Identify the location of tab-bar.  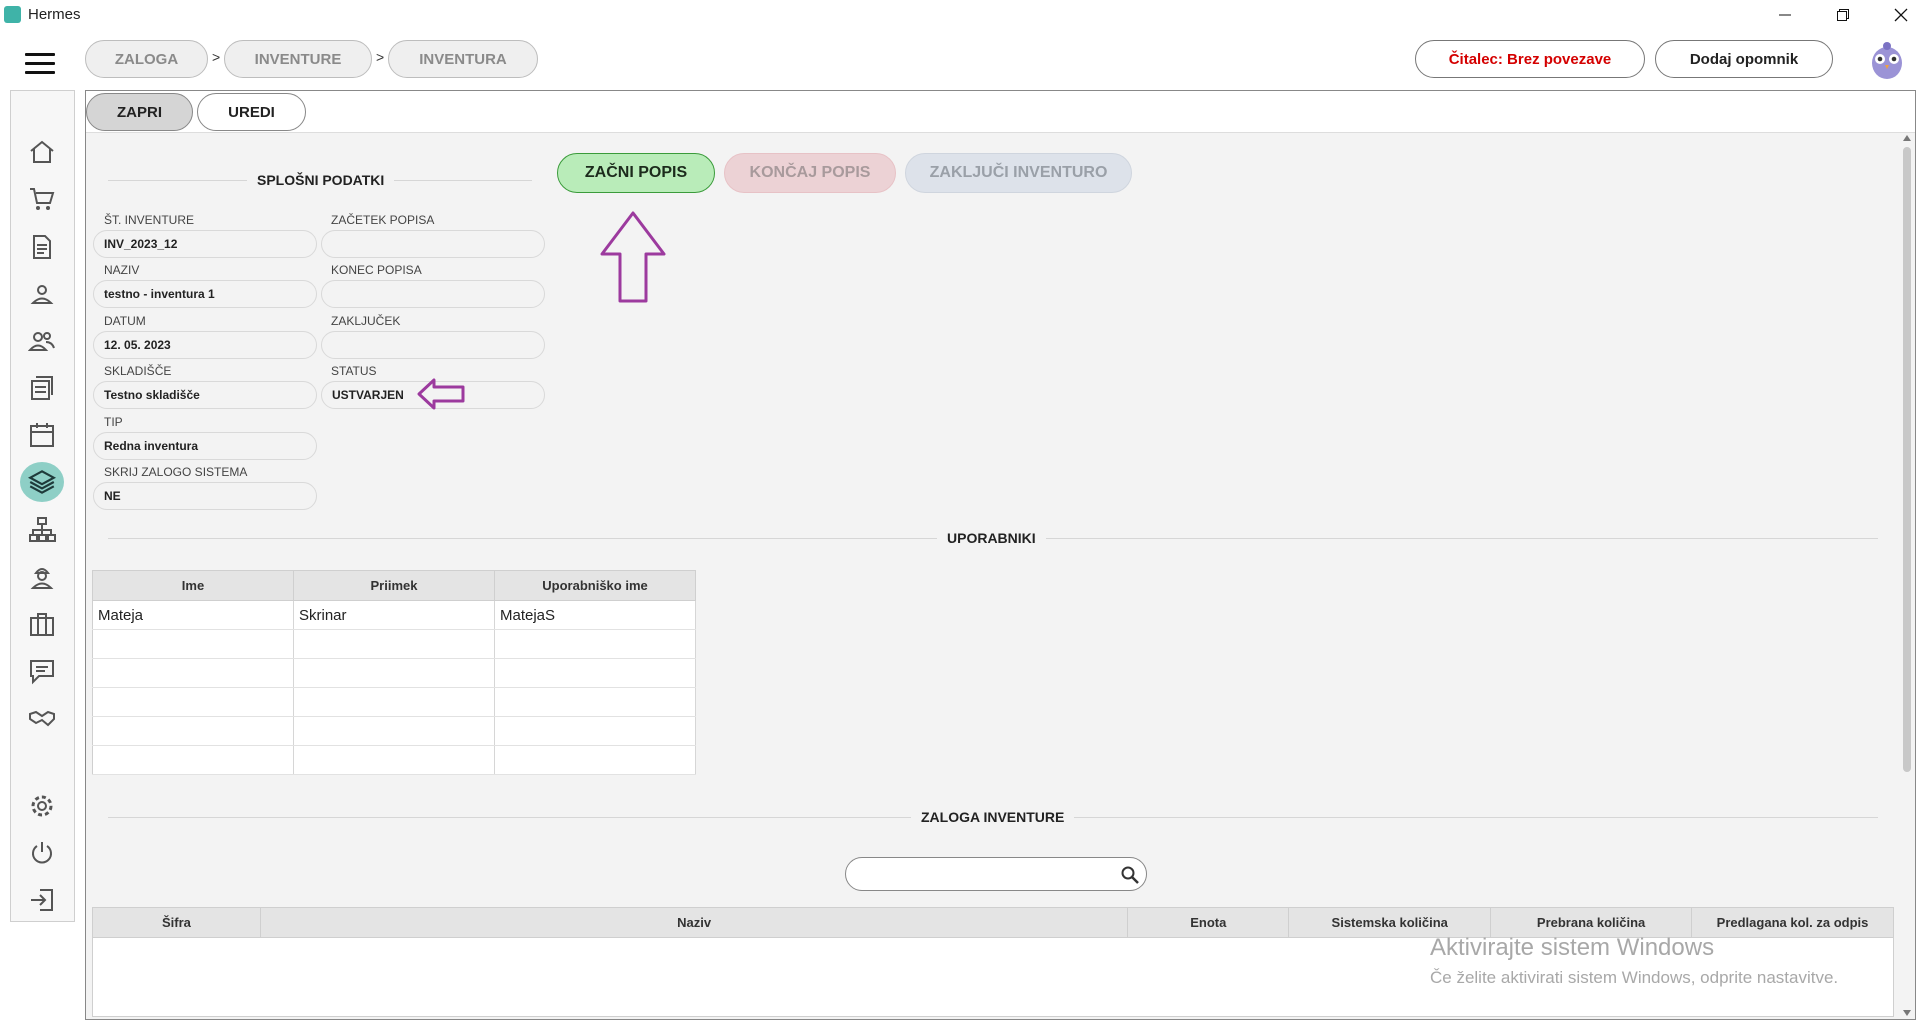
(1000, 112).